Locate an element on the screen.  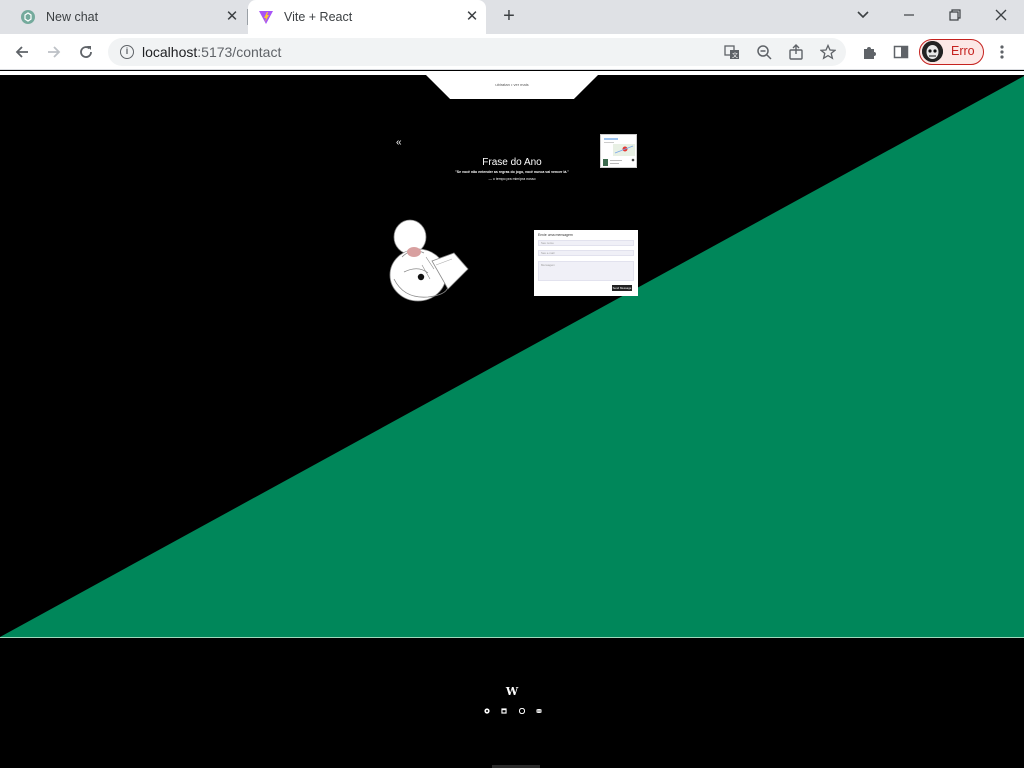
github-icon is located at coordinates (487, 707).